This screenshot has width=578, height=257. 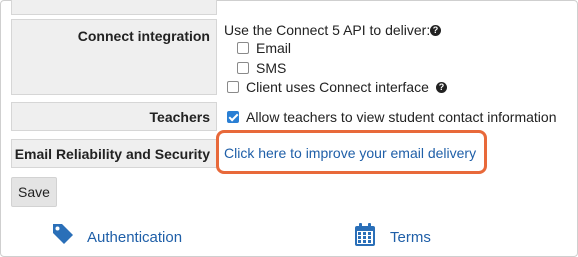 I want to click on allow-teachers-checkbox, so click(x=233, y=117).